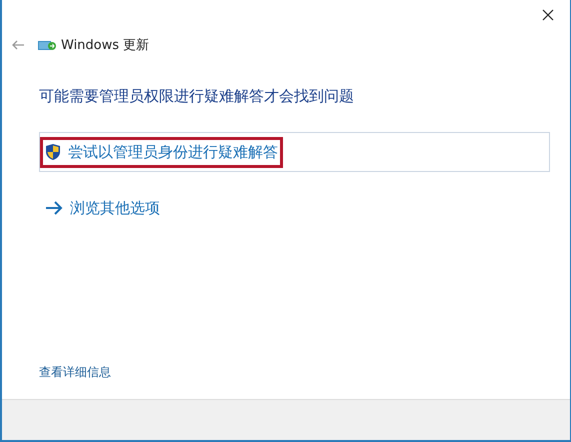 The width and height of the screenshot is (571, 442). Describe the element at coordinates (102, 208) in the screenshot. I see `option-link: 浏览其他选项` at that location.